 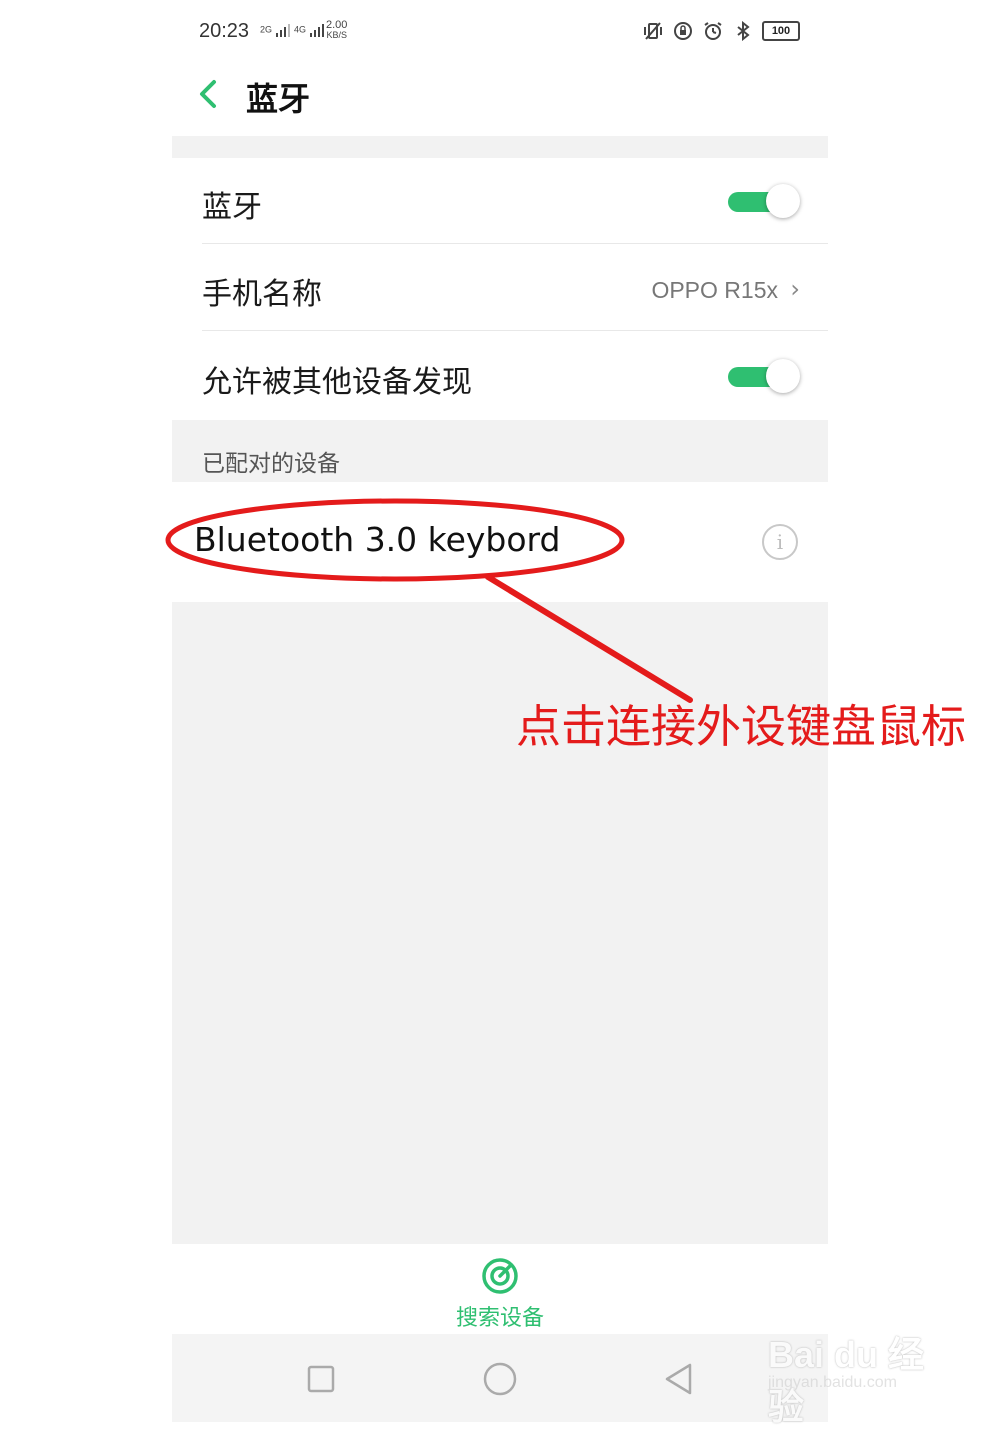 I want to click on discoverable-label: 允许被其他设备发现, so click(x=337, y=382).